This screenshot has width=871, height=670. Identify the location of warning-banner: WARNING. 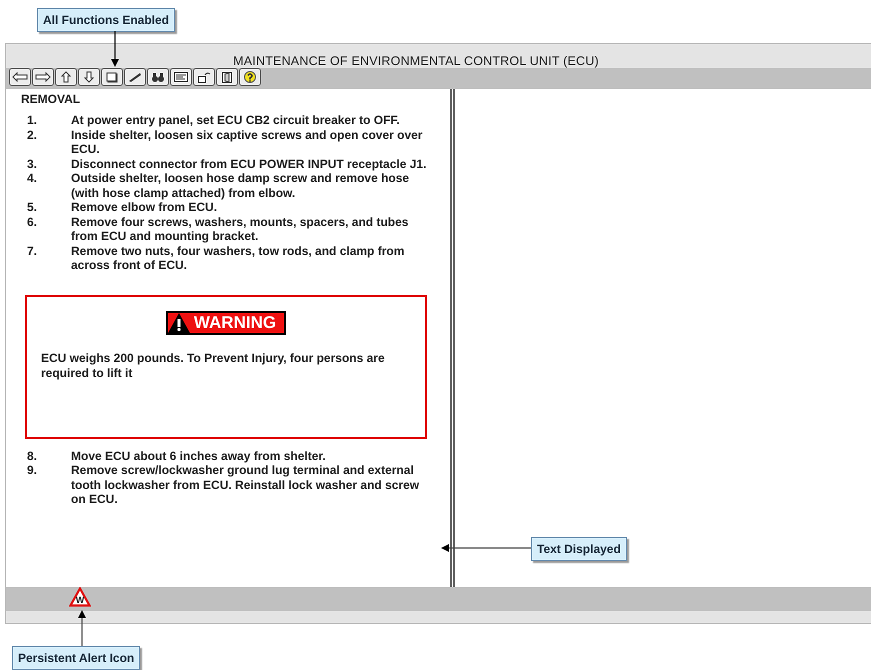
(226, 322).